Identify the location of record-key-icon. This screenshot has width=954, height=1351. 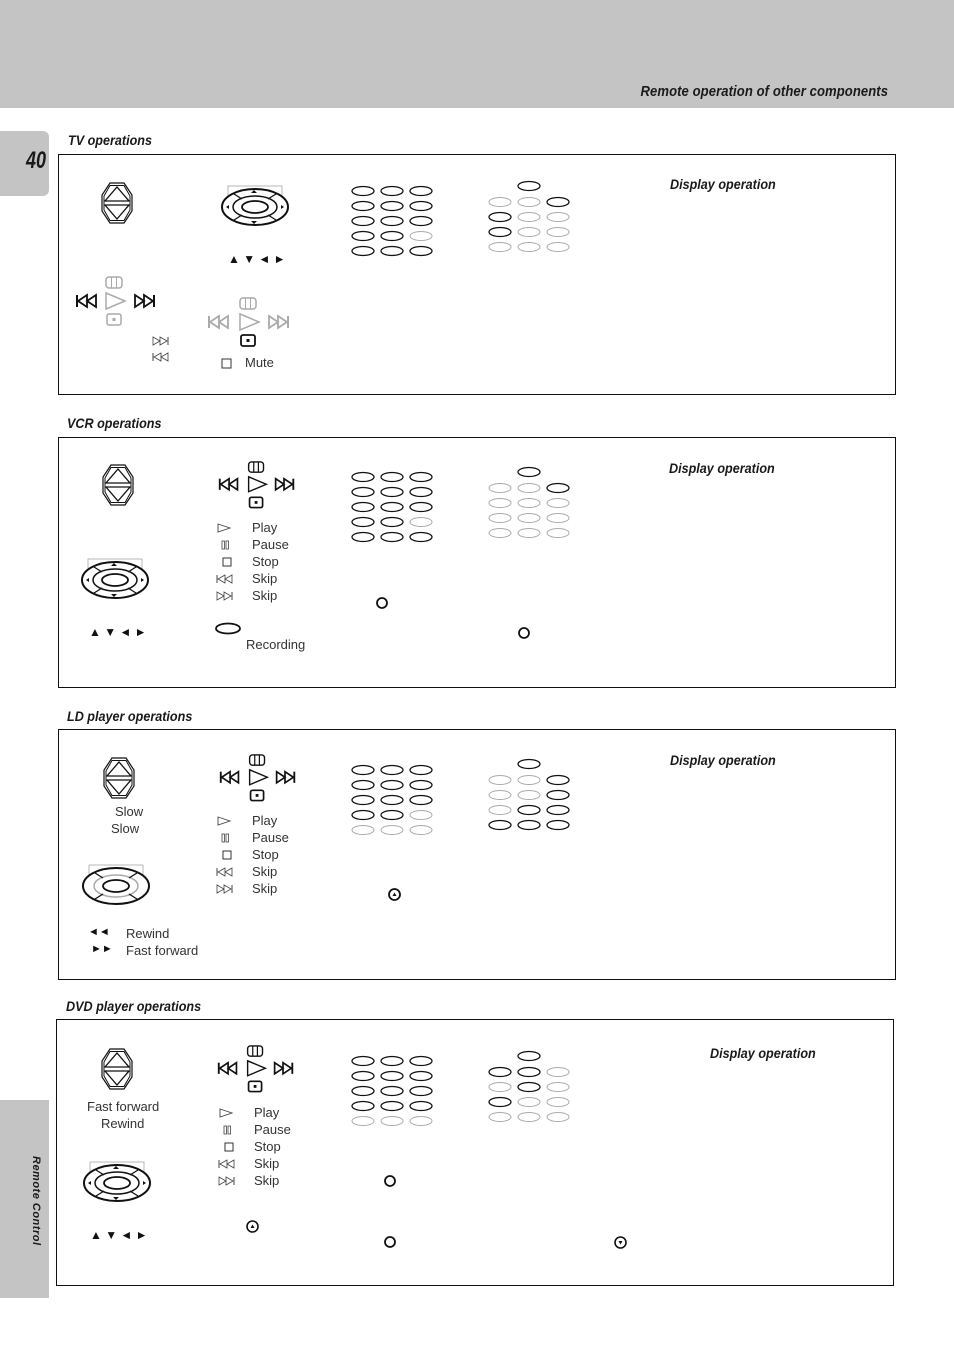
(228, 629).